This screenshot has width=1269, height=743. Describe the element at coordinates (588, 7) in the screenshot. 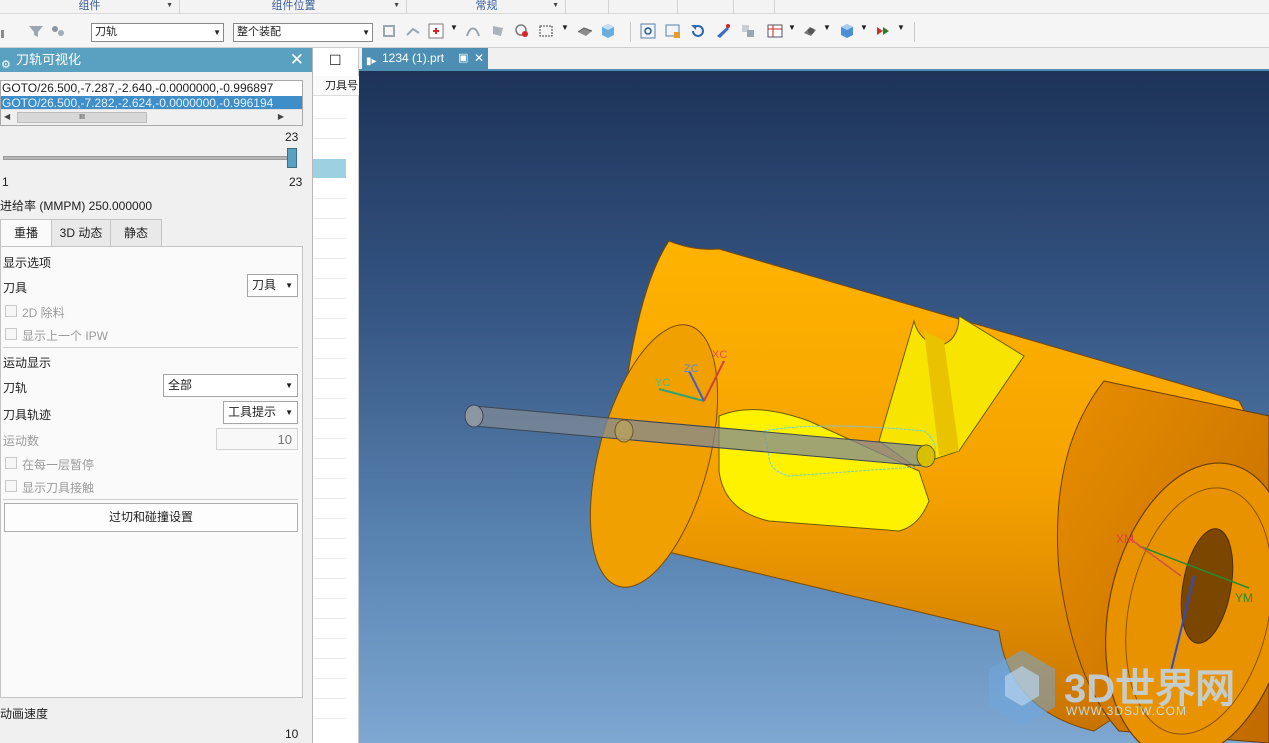

I see `ribbon-group-blank` at that location.